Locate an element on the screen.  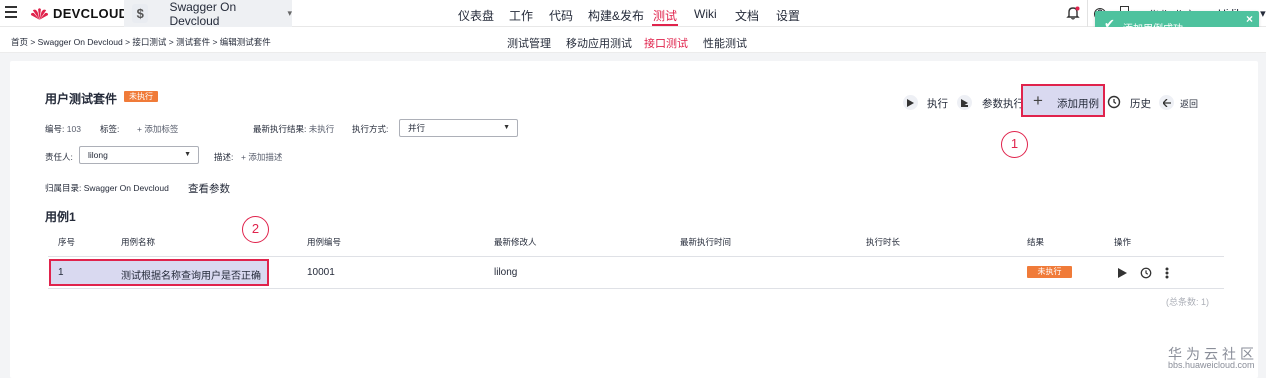
add-description-link: + 添加描述 is located at coordinates (261, 157).